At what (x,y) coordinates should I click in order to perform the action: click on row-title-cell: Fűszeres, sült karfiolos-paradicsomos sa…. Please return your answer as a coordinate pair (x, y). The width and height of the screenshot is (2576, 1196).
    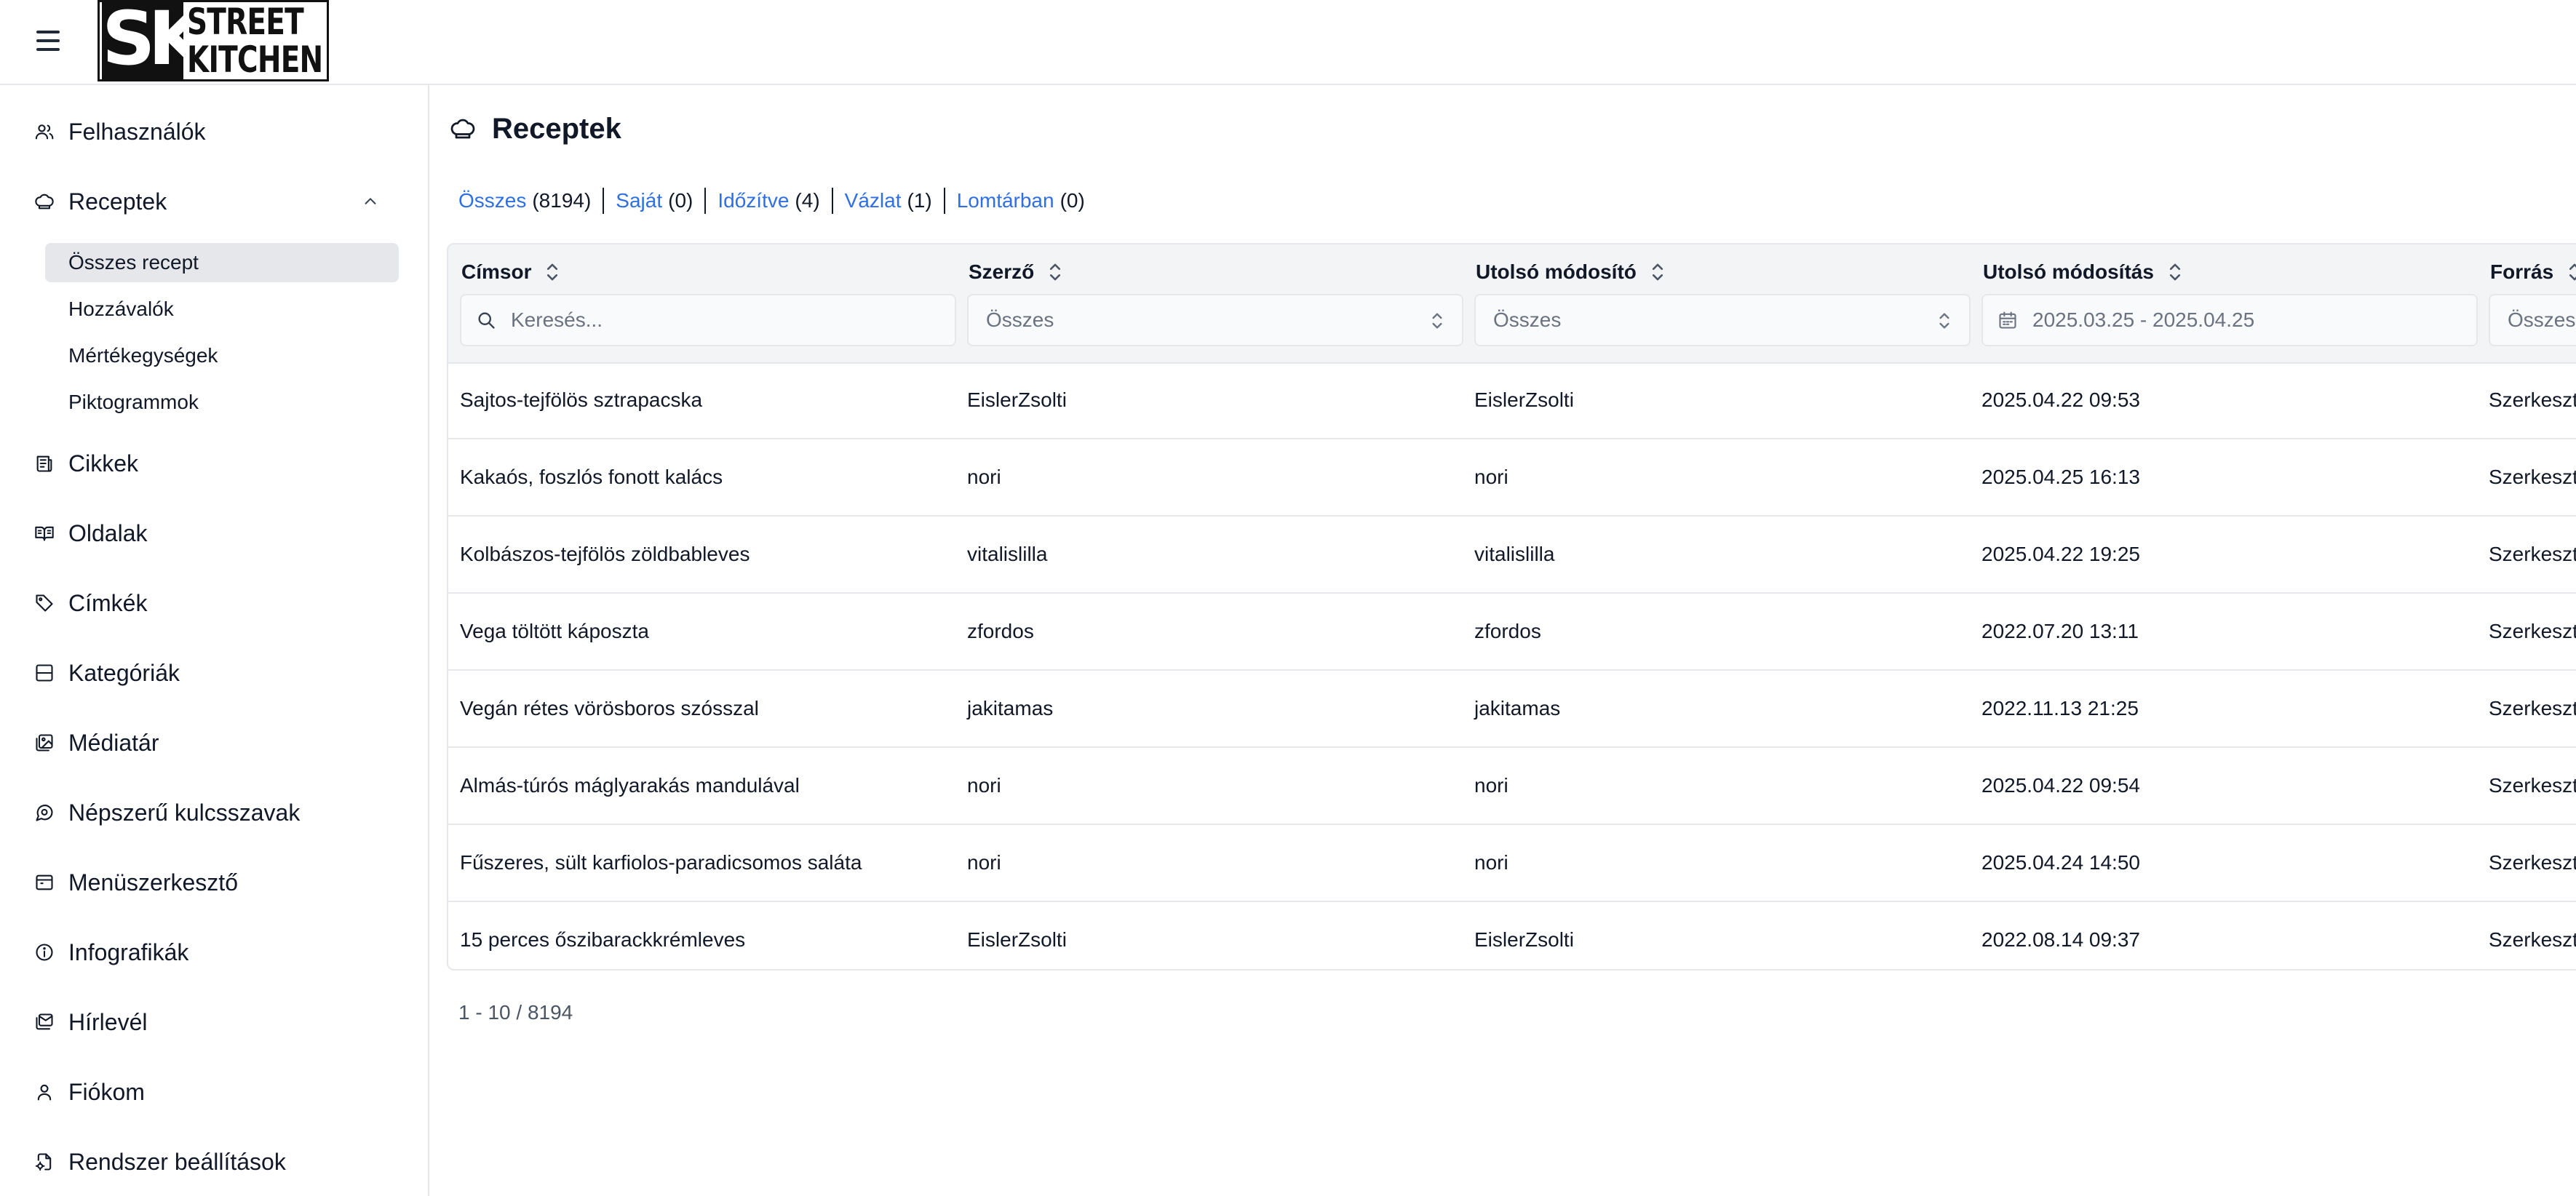
    Looking at the image, I should click on (661, 863).